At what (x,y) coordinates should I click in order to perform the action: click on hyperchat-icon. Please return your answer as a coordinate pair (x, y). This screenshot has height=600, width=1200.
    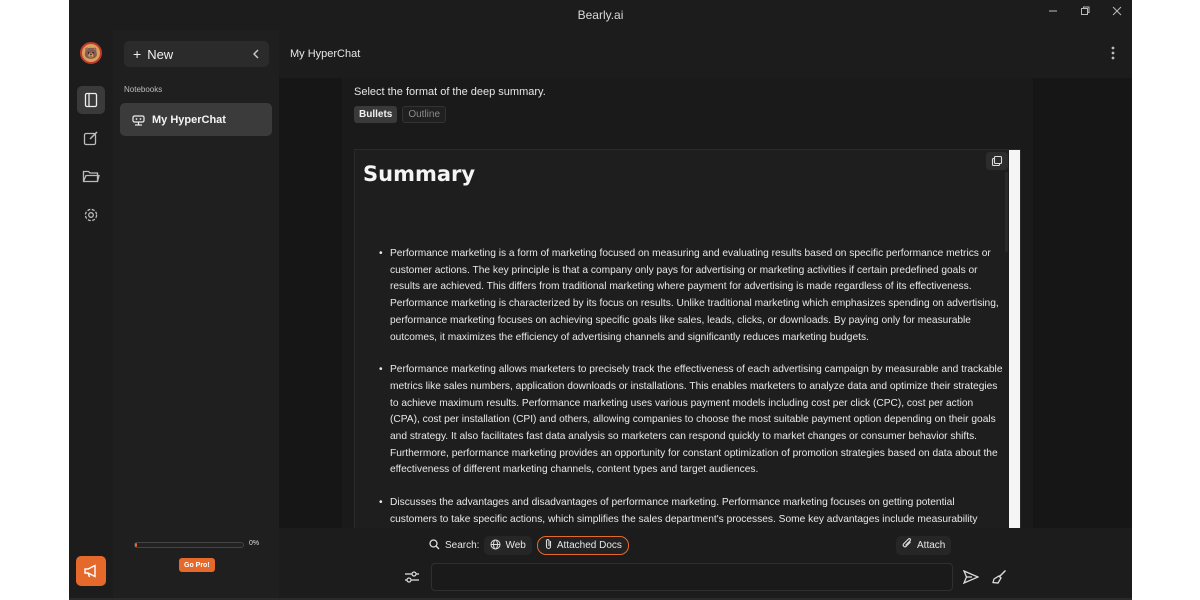
    Looking at the image, I should click on (138, 120).